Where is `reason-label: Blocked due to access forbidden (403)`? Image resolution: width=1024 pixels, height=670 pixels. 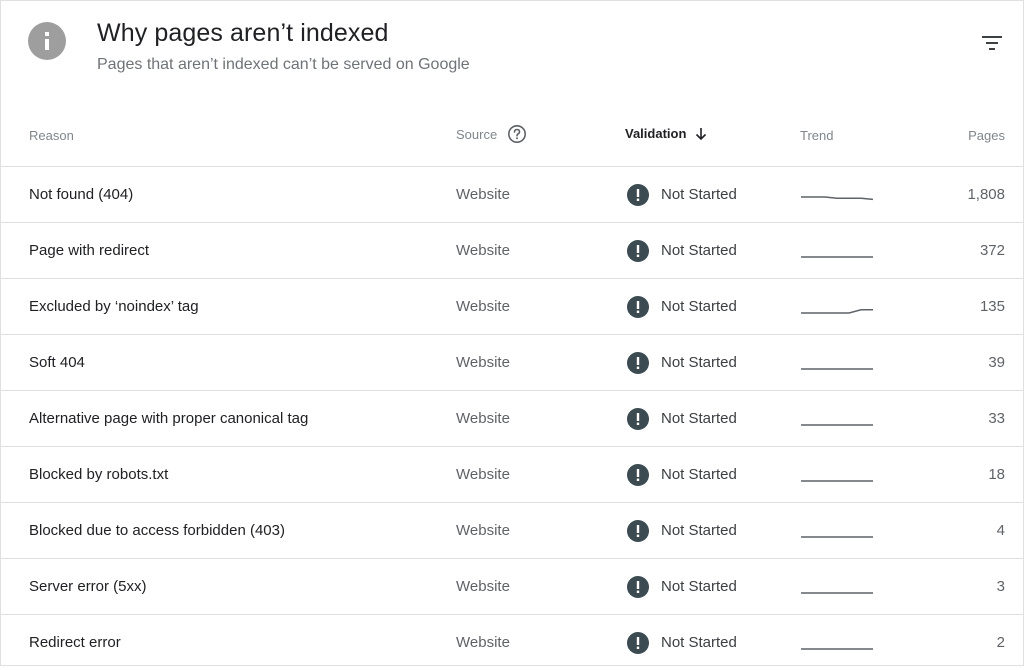 reason-label: Blocked due to access forbidden (403) is located at coordinates (157, 530).